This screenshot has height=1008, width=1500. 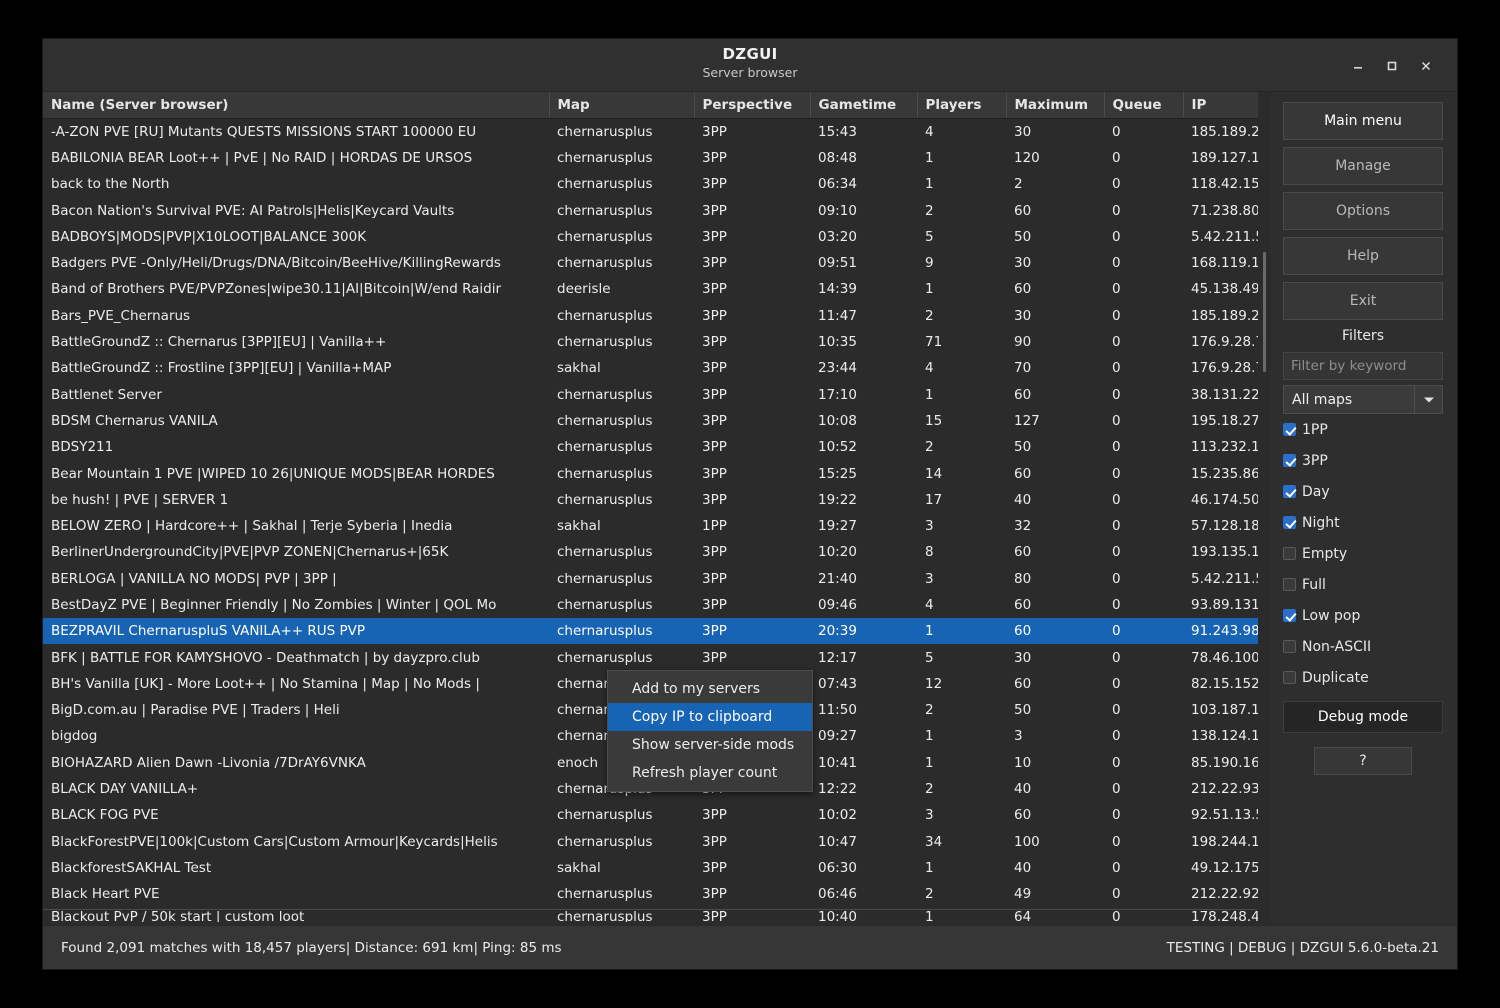 I want to click on vertical-scrollbar, so click(x=1264, y=508).